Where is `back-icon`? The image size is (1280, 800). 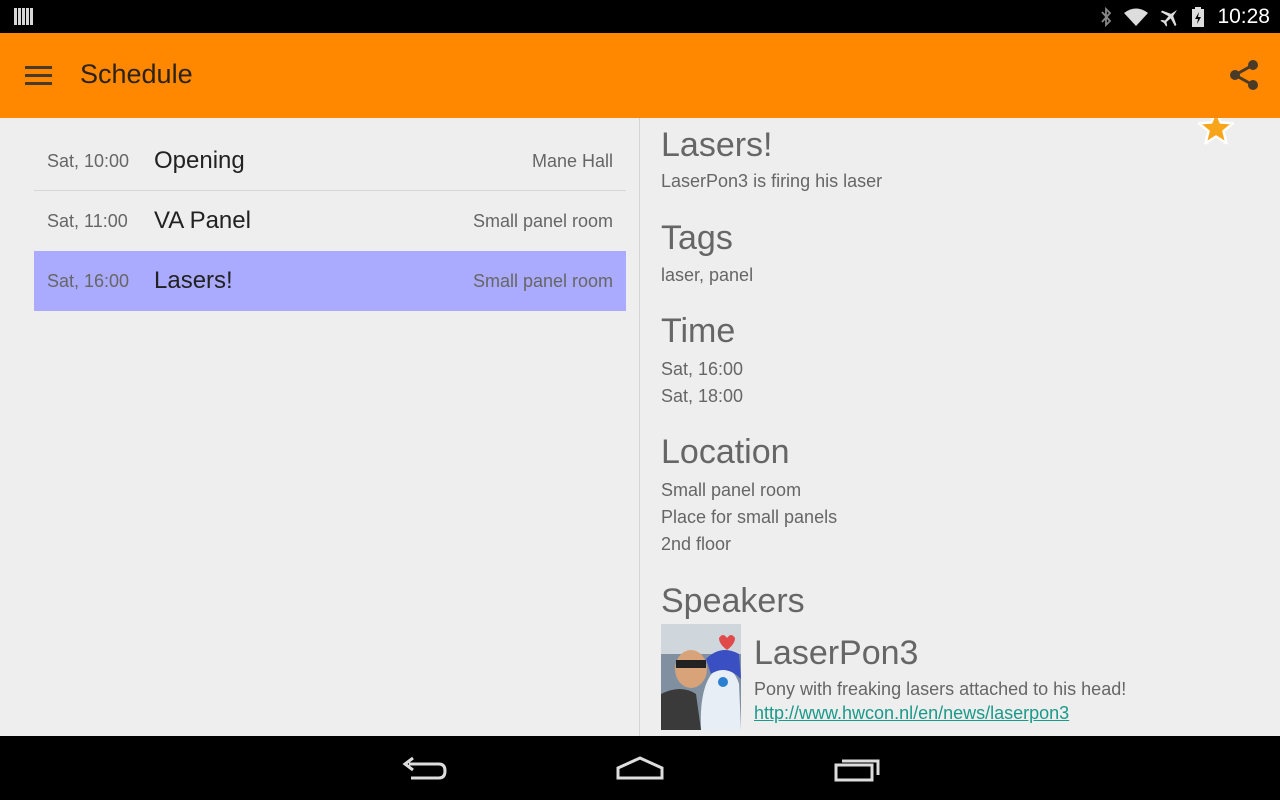
back-icon is located at coordinates (424, 769).